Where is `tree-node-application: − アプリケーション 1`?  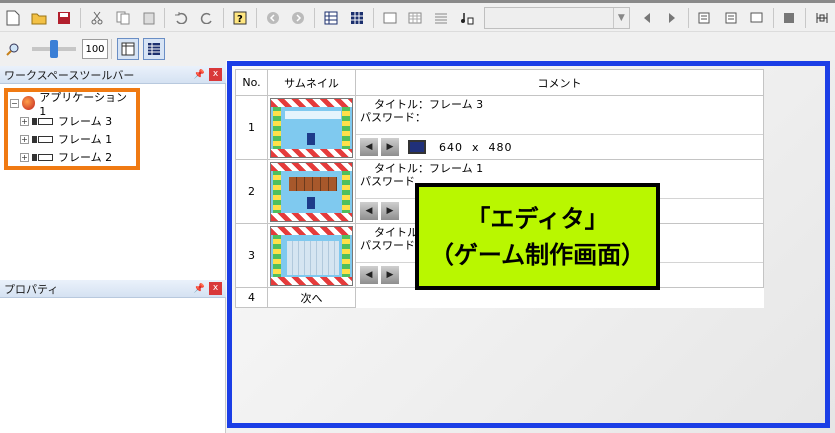 tree-node-application: − アプリケーション 1 is located at coordinates (72, 104).